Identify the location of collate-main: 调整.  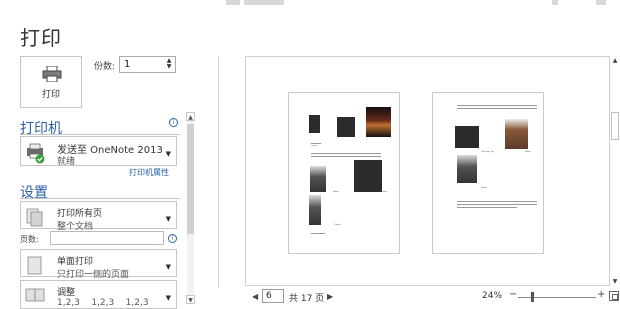
(66, 293).